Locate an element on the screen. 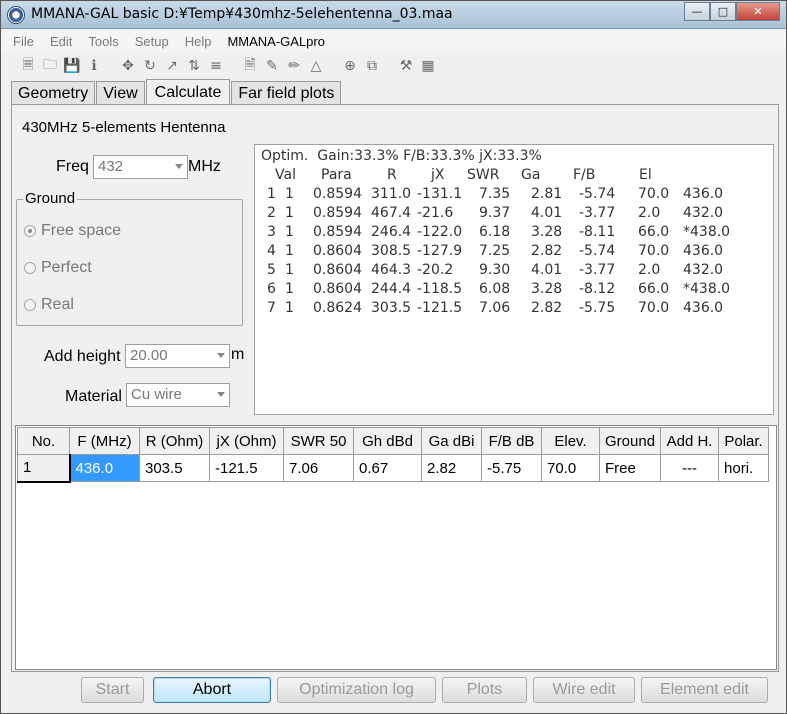 The width and height of the screenshot is (787, 714). tab-geometry: Geometry is located at coordinates (53, 93).